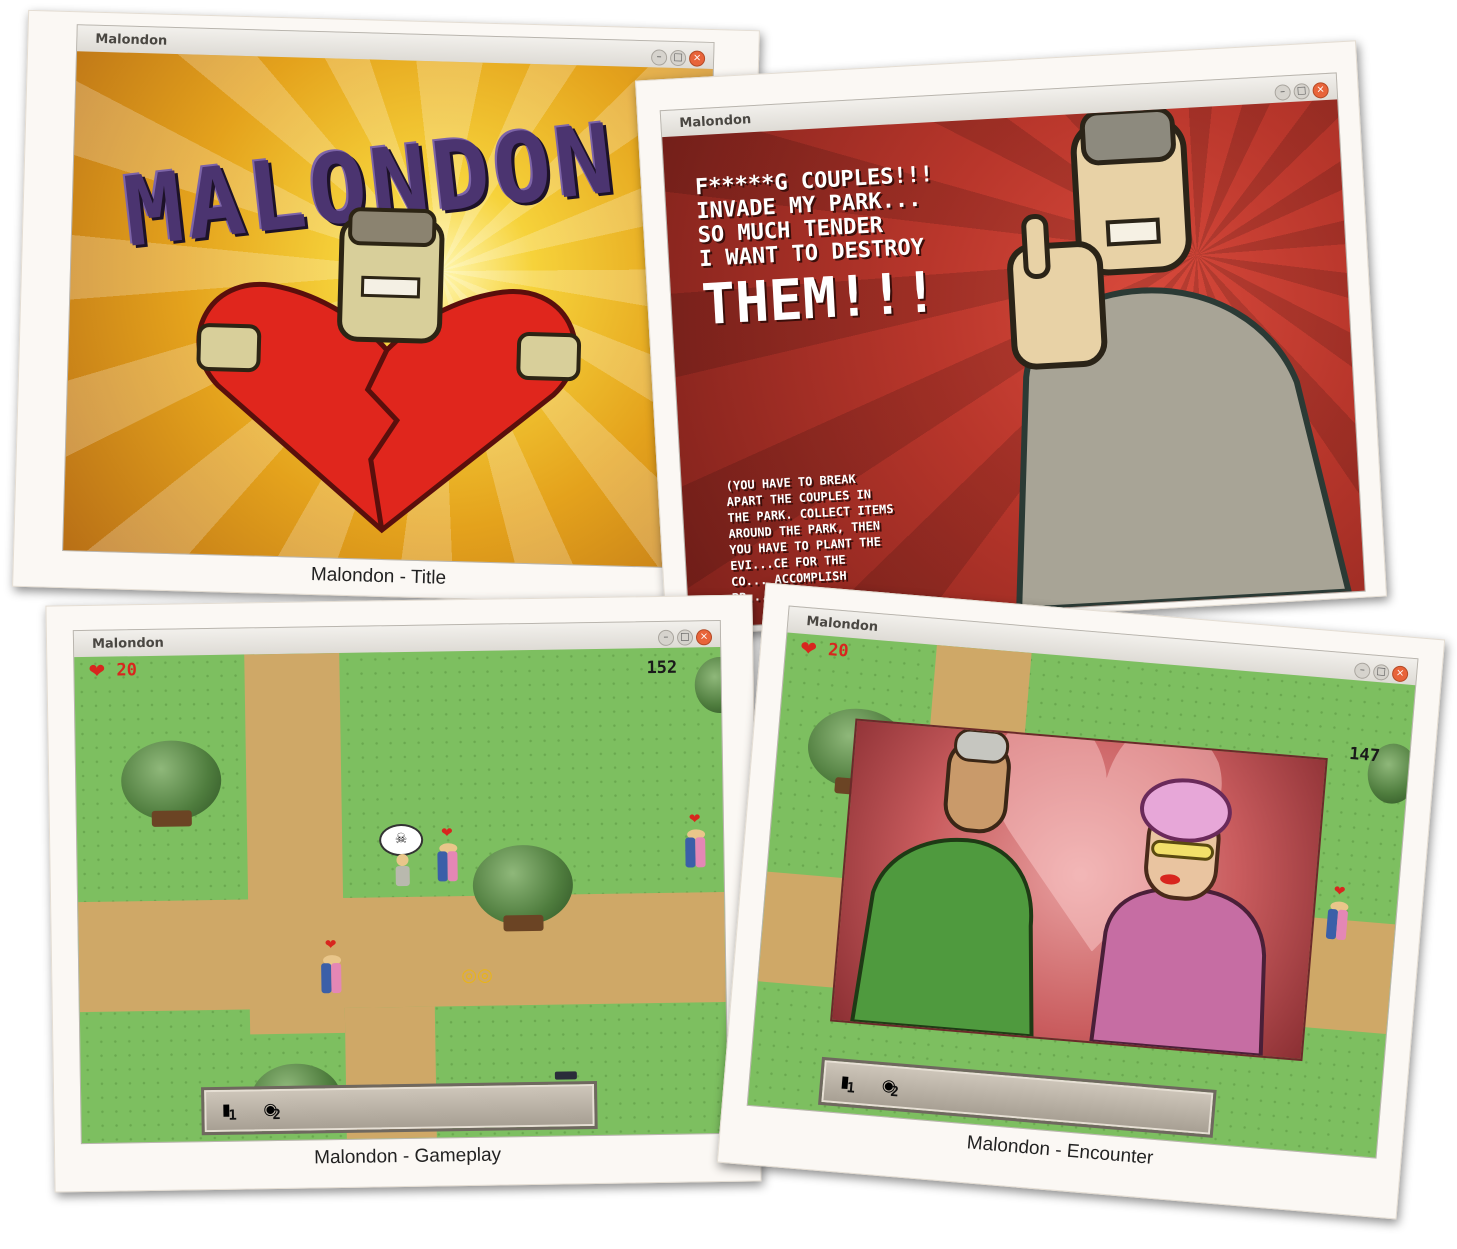 This screenshot has width=1457, height=1249. I want to click on elderly-couple-illustration, so click(1058, 893).